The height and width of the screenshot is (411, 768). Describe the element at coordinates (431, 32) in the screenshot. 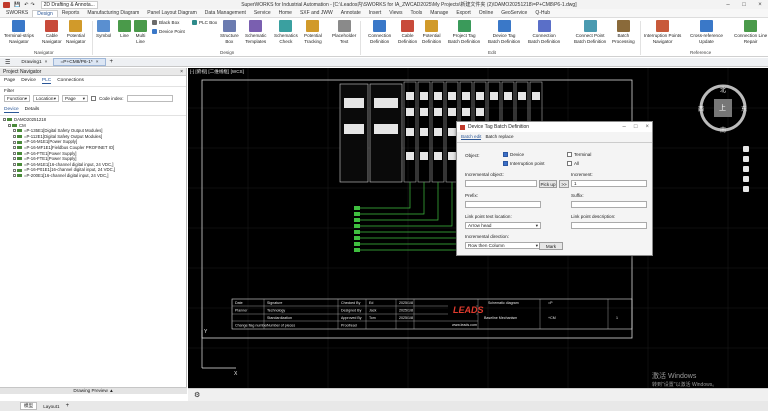

I see `potential-definition-button: Potential Definition` at that location.